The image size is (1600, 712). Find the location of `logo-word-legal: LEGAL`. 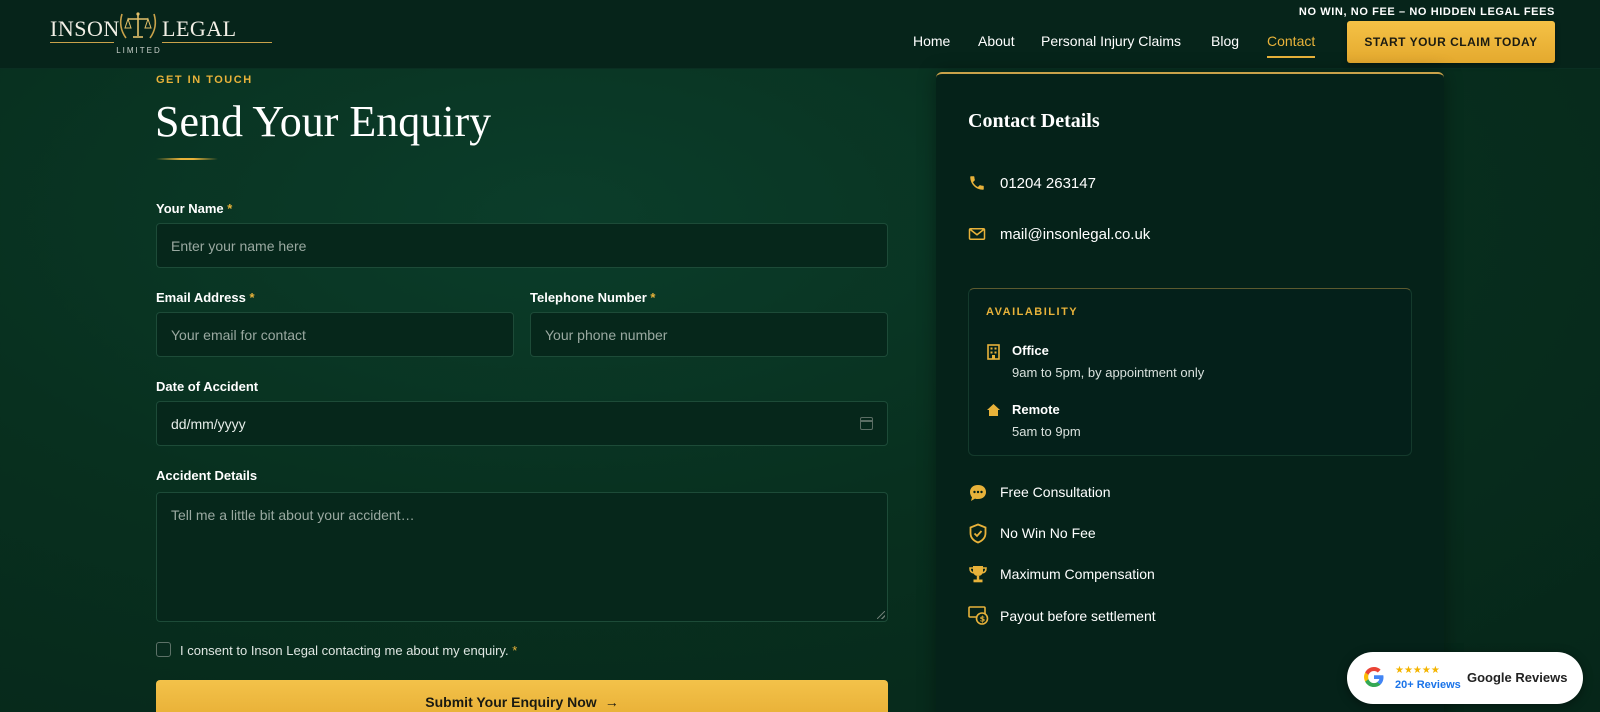

logo-word-legal: LEGAL is located at coordinates (199, 28).